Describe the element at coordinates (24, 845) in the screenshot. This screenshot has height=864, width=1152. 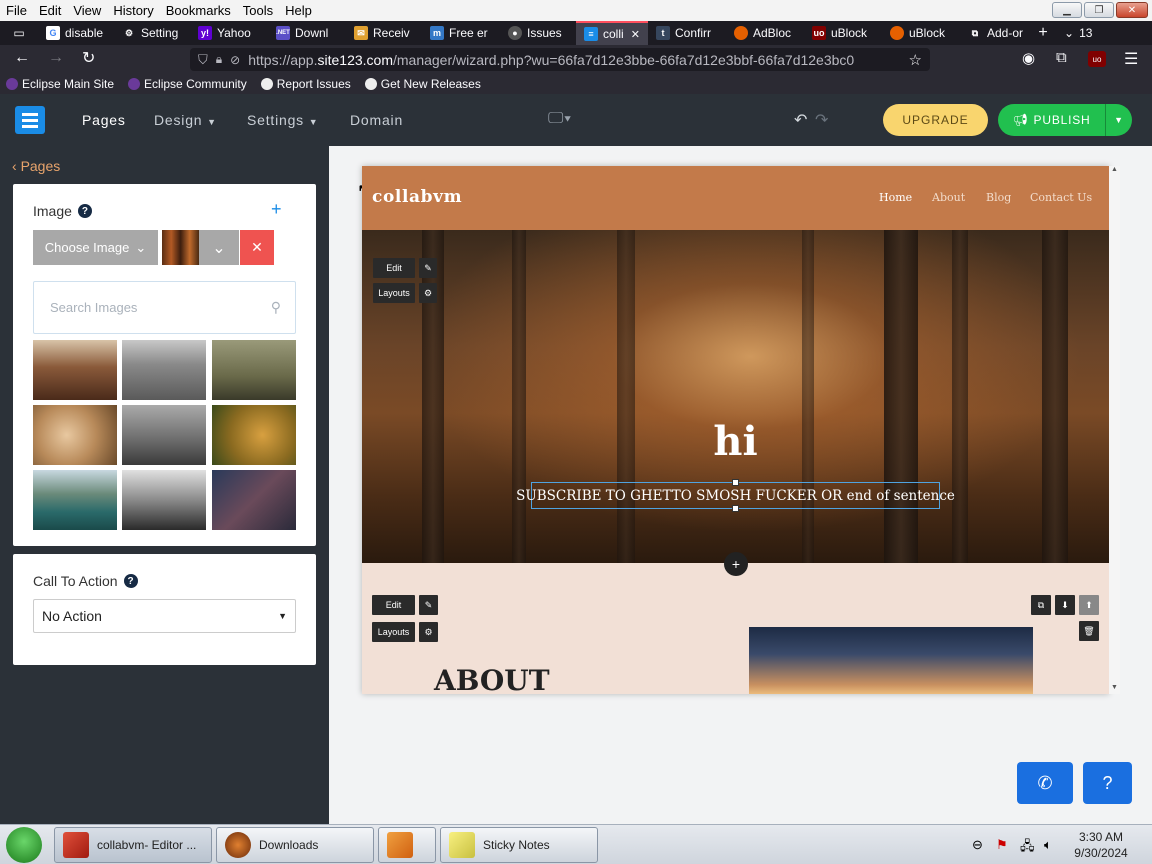
I see `start-button-alien-icon` at that location.